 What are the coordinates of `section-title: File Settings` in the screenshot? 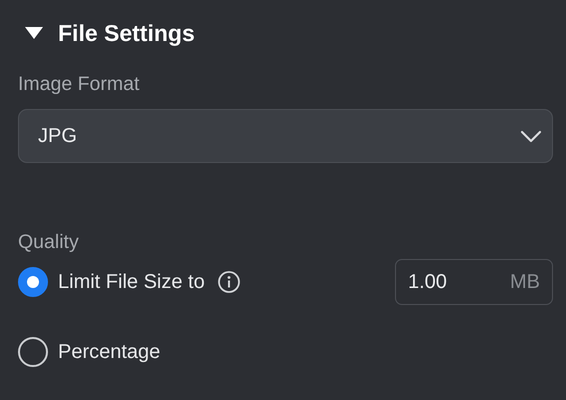 It's located at (126, 33).